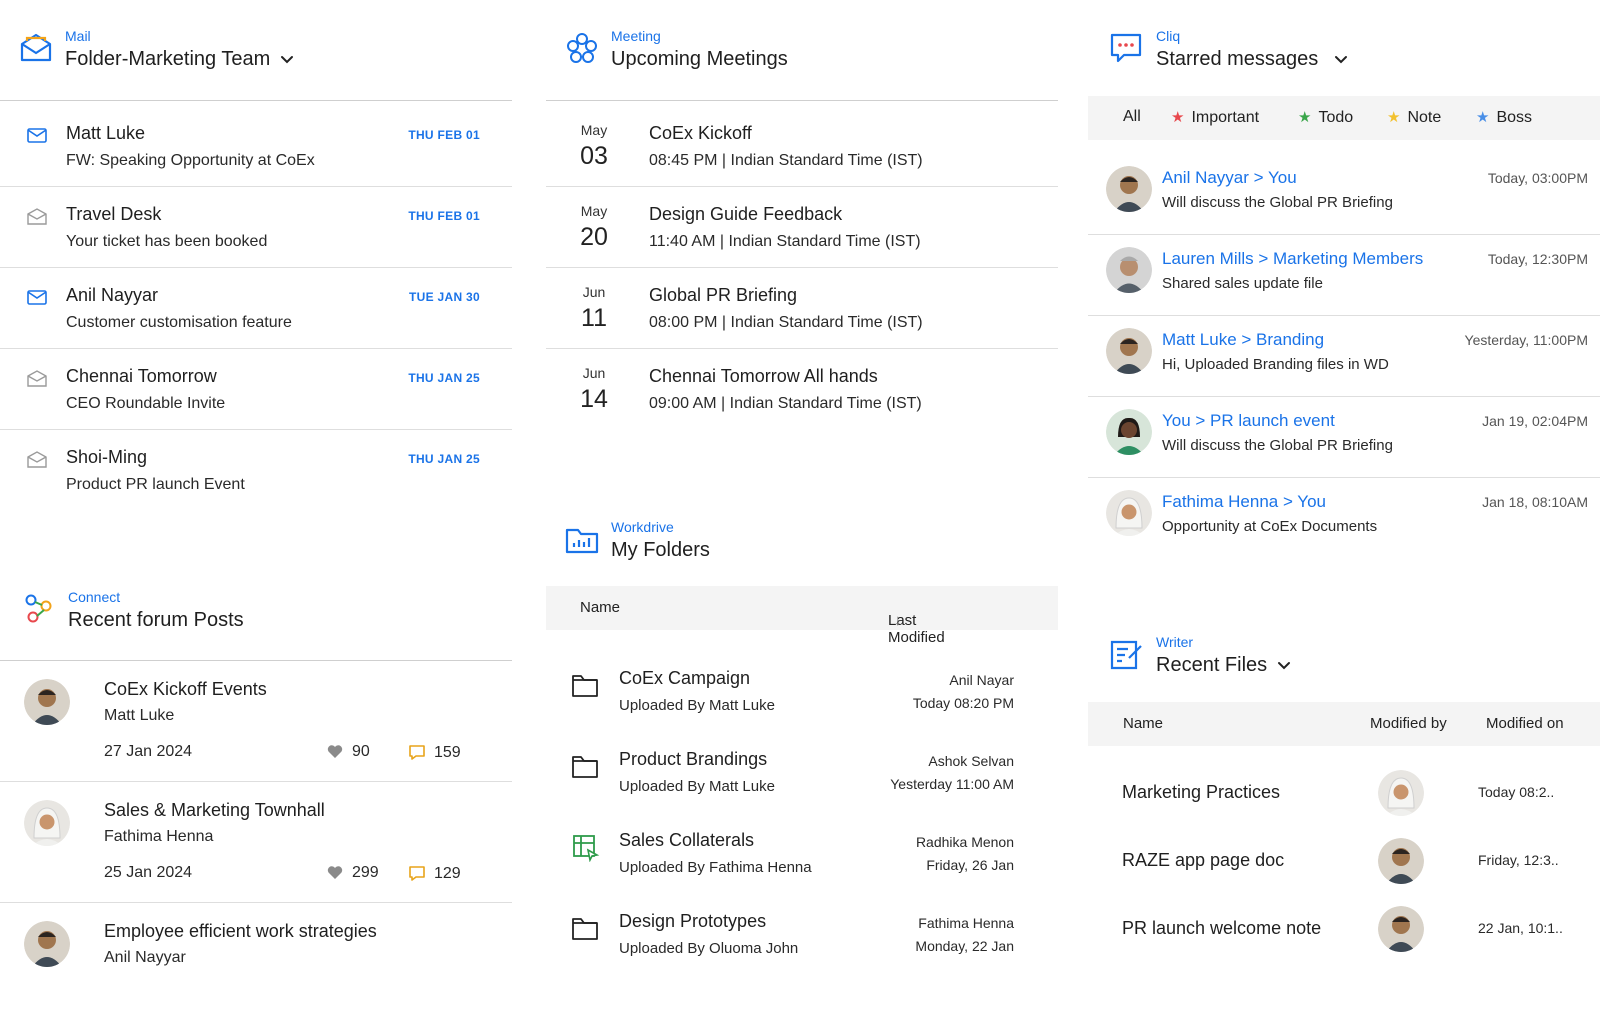  Describe the element at coordinates (447, 752) in the screenshot. I see `comments-value: 159` at that location.